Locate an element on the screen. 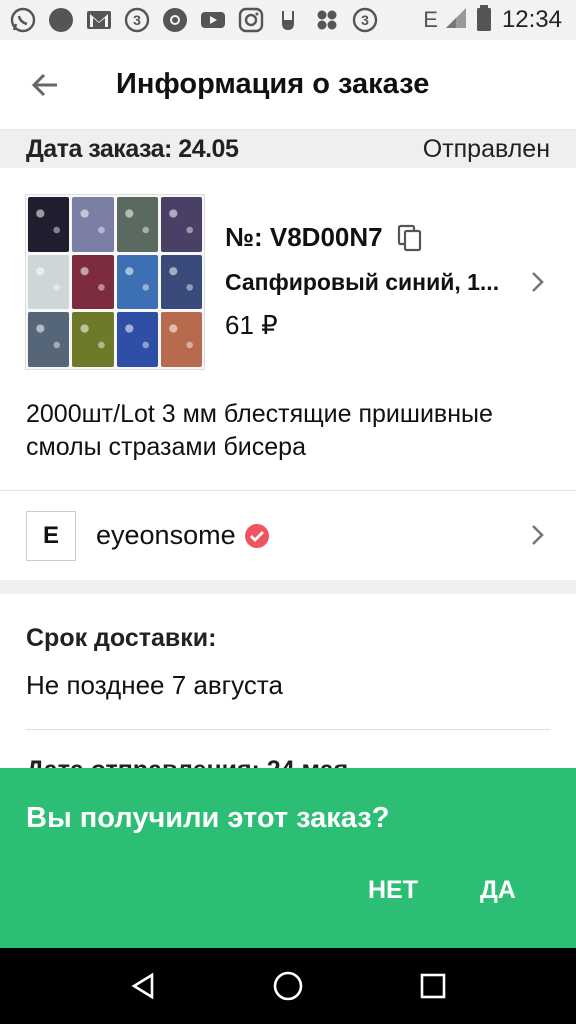 This screenshot has width=576, height=1024. delivery-value: Не позднее 7 августа is located at coordinates (154, 685).